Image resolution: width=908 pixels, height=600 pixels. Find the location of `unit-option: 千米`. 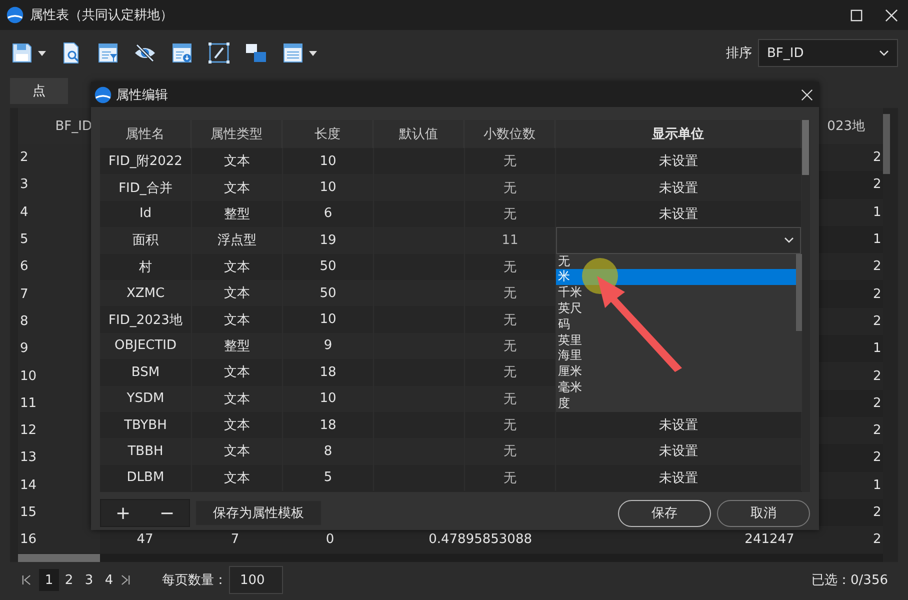

unit-option: 千米 is located at coordinates (676, 293).